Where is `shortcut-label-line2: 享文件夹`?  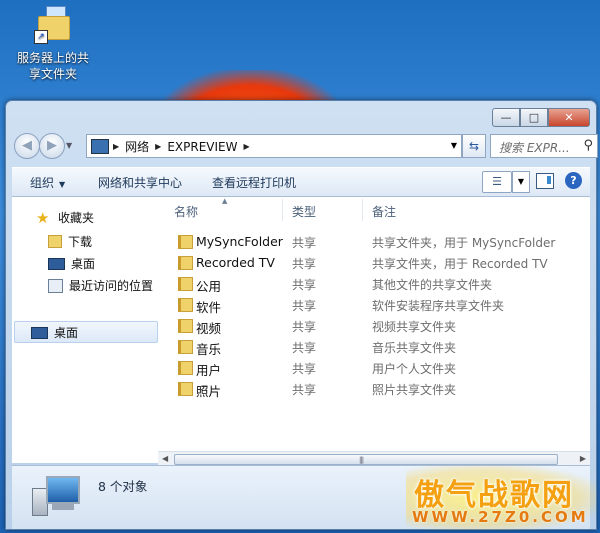 shortcut-label-line2: 享文件夹 is located at coordinates (52, 74).